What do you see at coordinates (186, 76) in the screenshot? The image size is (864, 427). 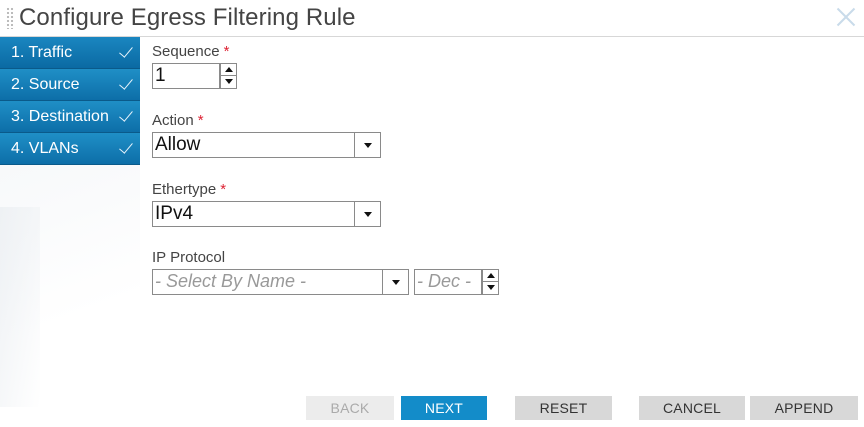 I see `sequence-input: 1` at bounding box center [186, 76].